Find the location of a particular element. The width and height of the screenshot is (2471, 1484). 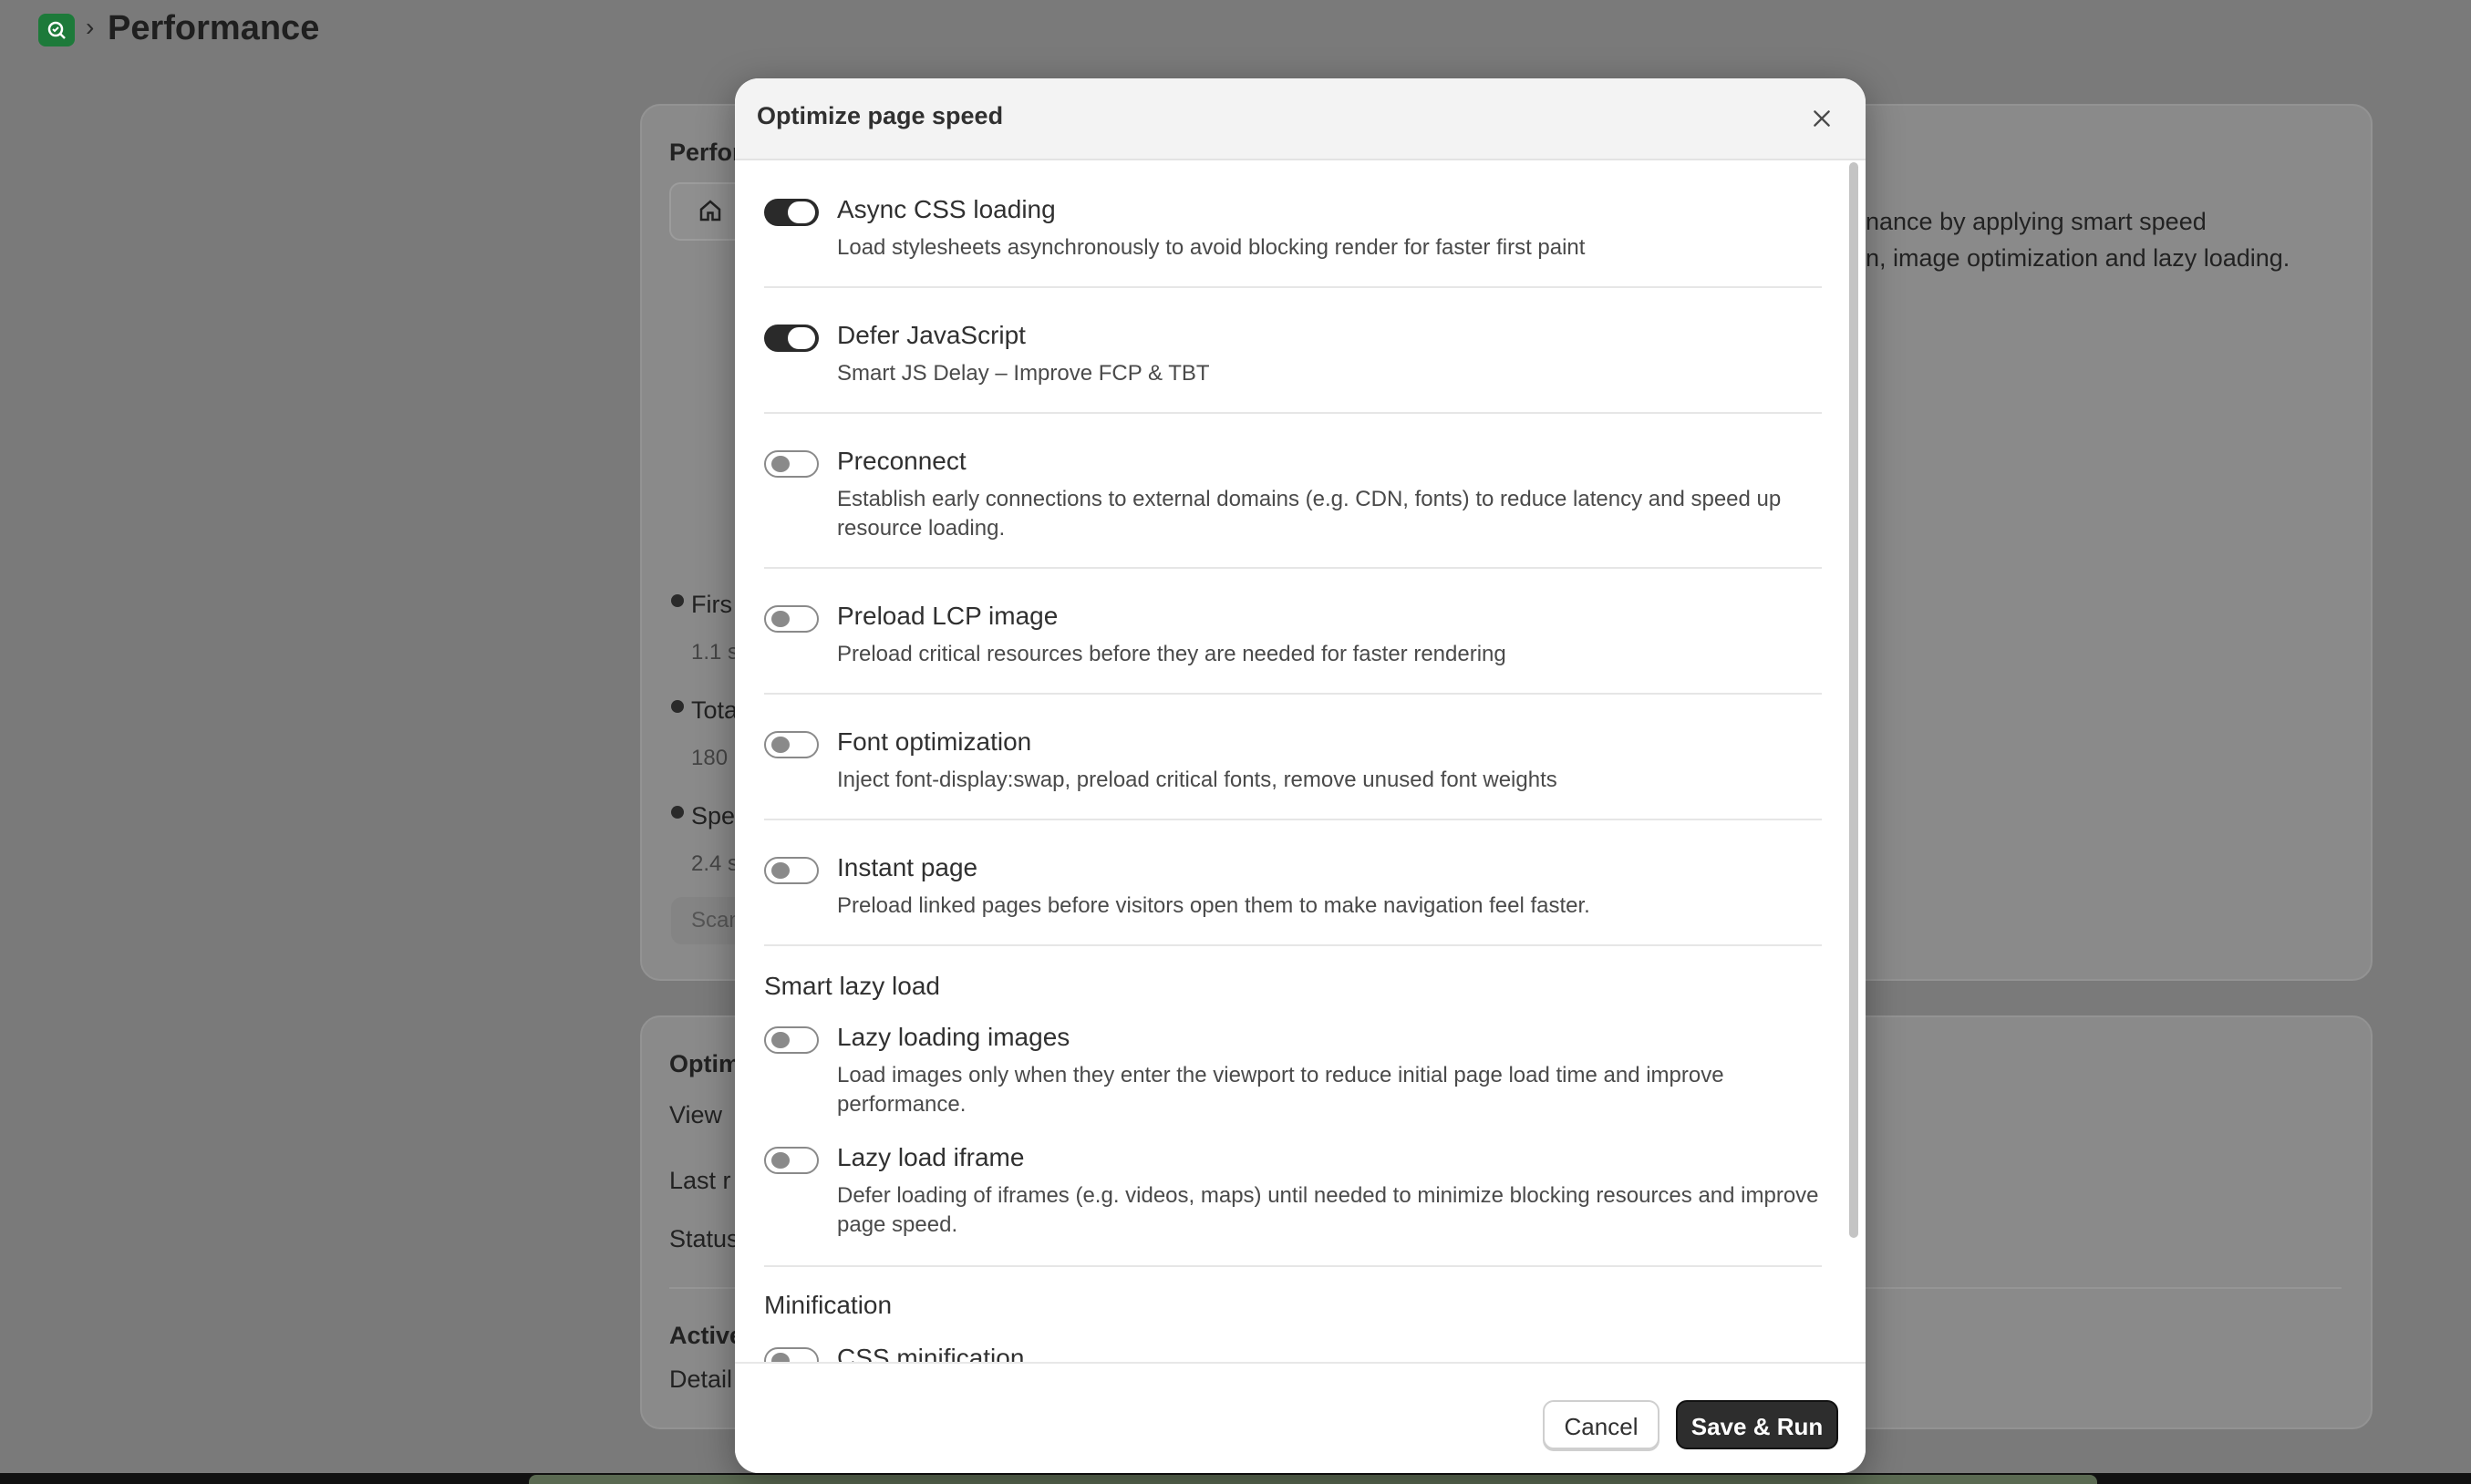

option-label: Lazy load iframe is located at coordinates (931, 1157).